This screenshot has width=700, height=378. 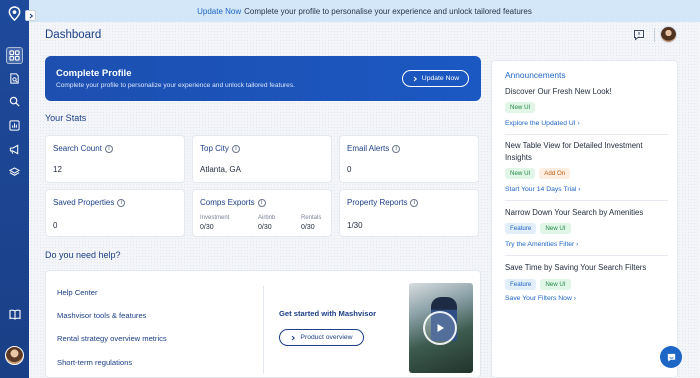 What do you see at coordinates (574, 212) in the screenshot?
I see `announcement-title: Narrow Down Your Search by Amenities` at bounding box center [574, 212].